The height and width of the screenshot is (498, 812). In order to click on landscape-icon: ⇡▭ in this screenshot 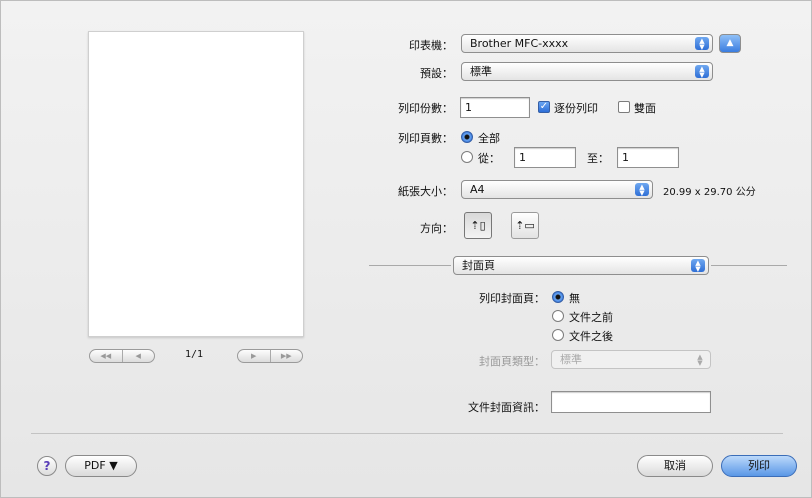, I will do `click(525, 225)`.